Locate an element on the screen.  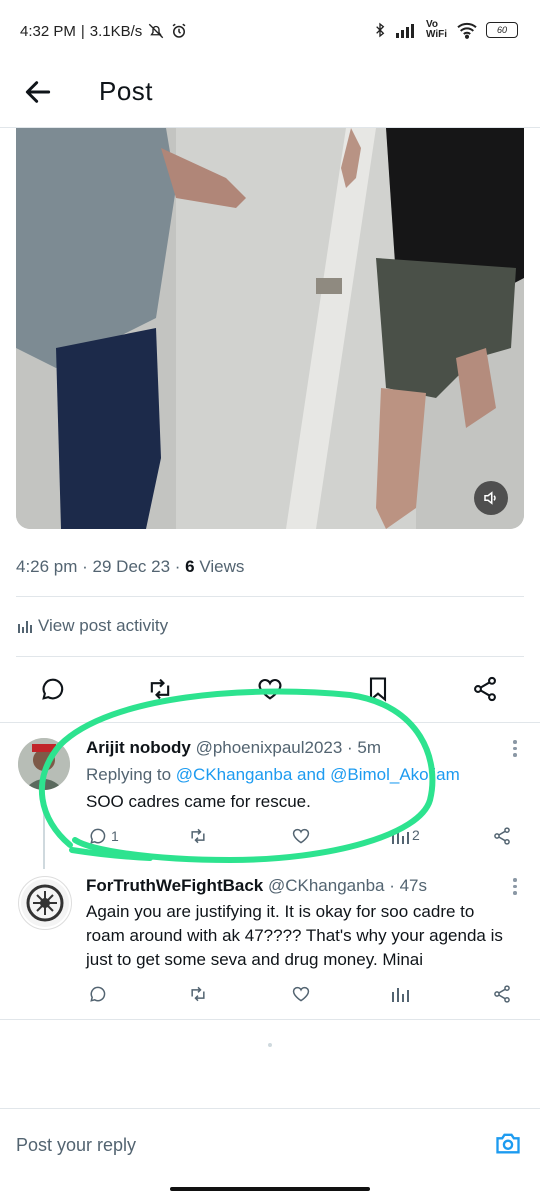
alarm-icon is located at coordinates (179, 30).